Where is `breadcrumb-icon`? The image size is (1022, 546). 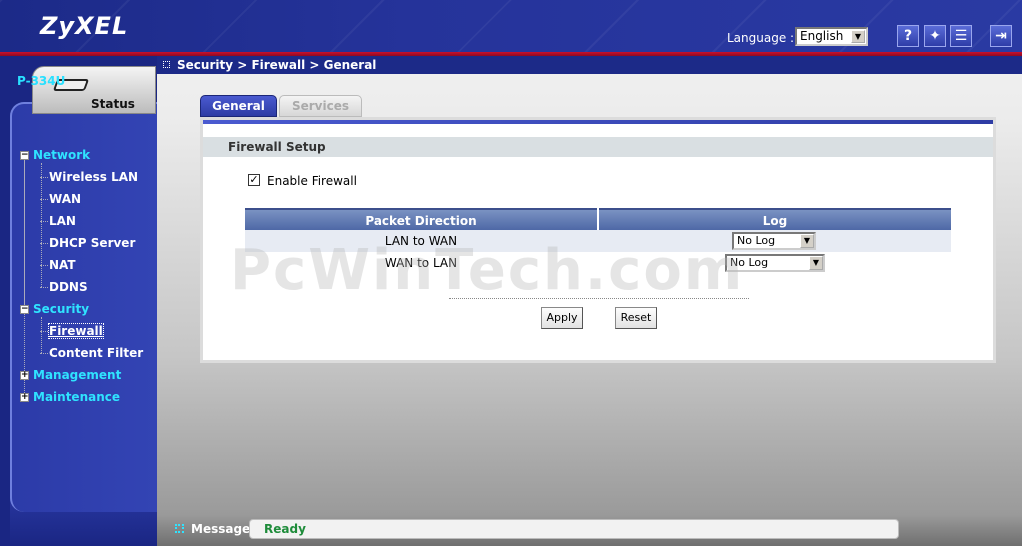
breadcrumb-icon is located at coordinates (166, 64).